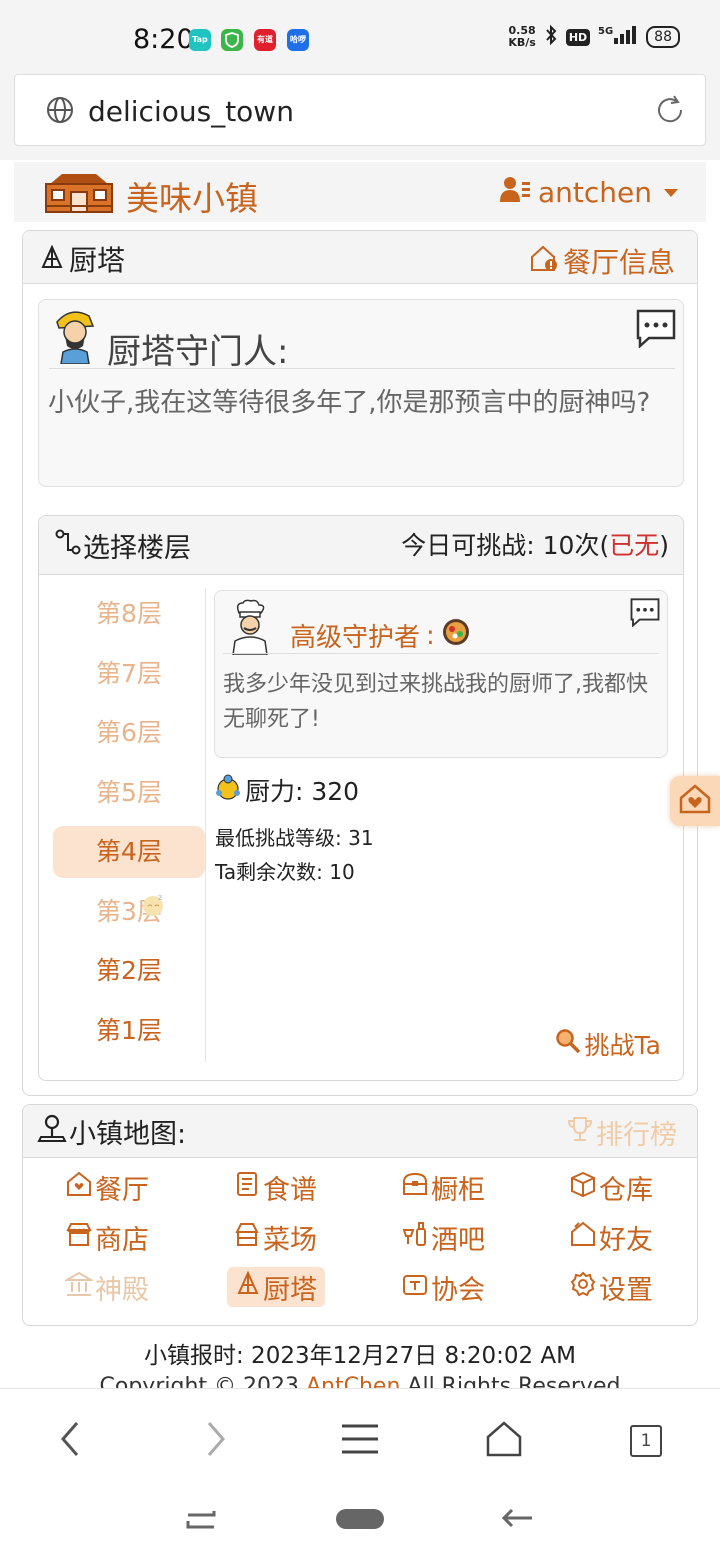 This screenshot has height=1561, width=720. What do you see at coordinates (82, 259) in the screenshot?
I see `tower-title: 厨塔` at bounding box center [82, 259].